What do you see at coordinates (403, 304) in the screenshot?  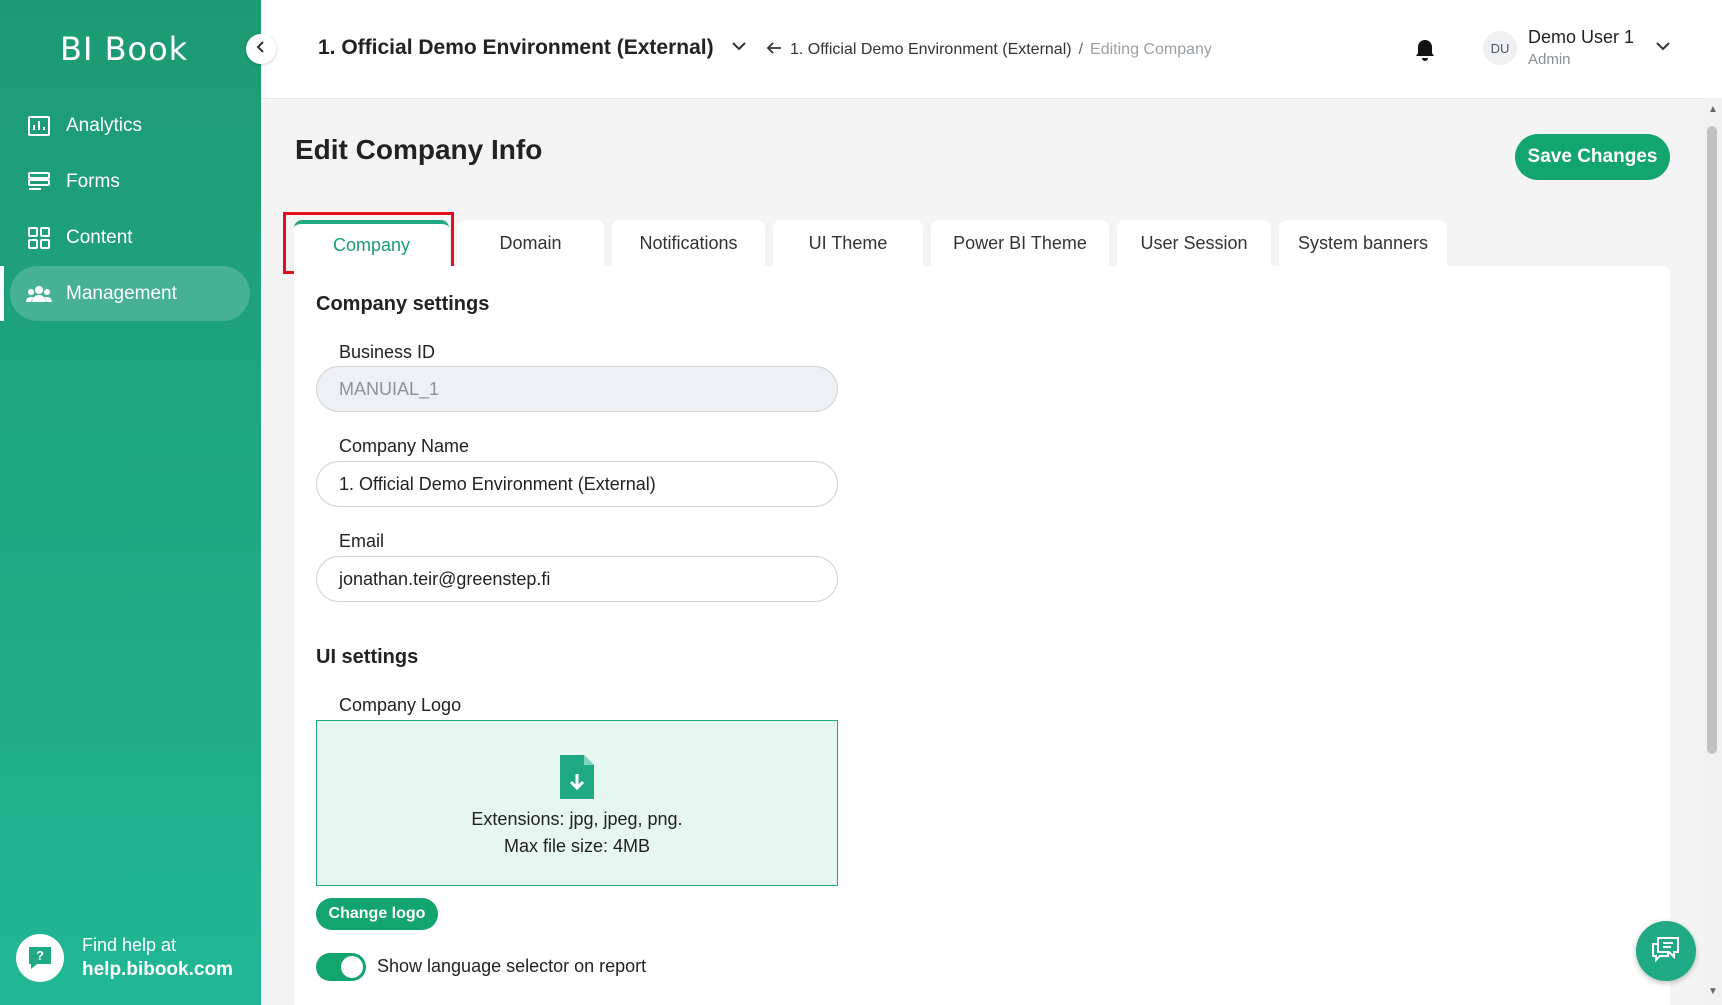 I see `company-settings-title: Company settings` at bounding box center [403, 304].